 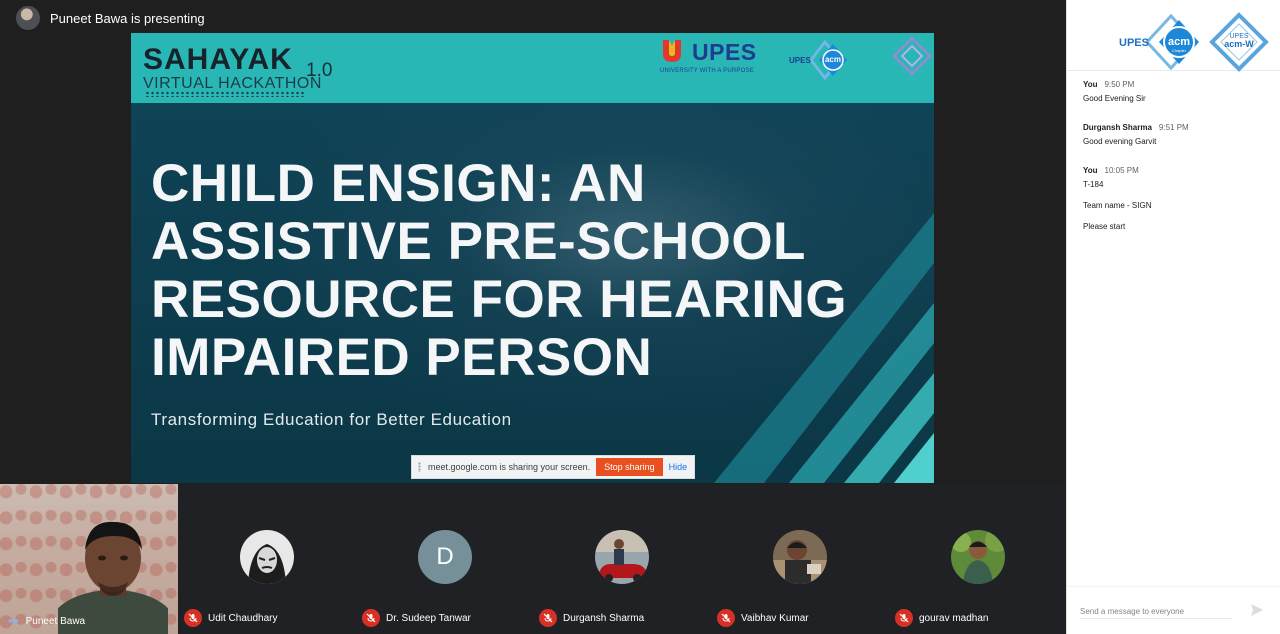 What do you see at coordinates (1104, 226) in the screenshot?
I see `message-text: Please start` at bounding box center [1104, 226].